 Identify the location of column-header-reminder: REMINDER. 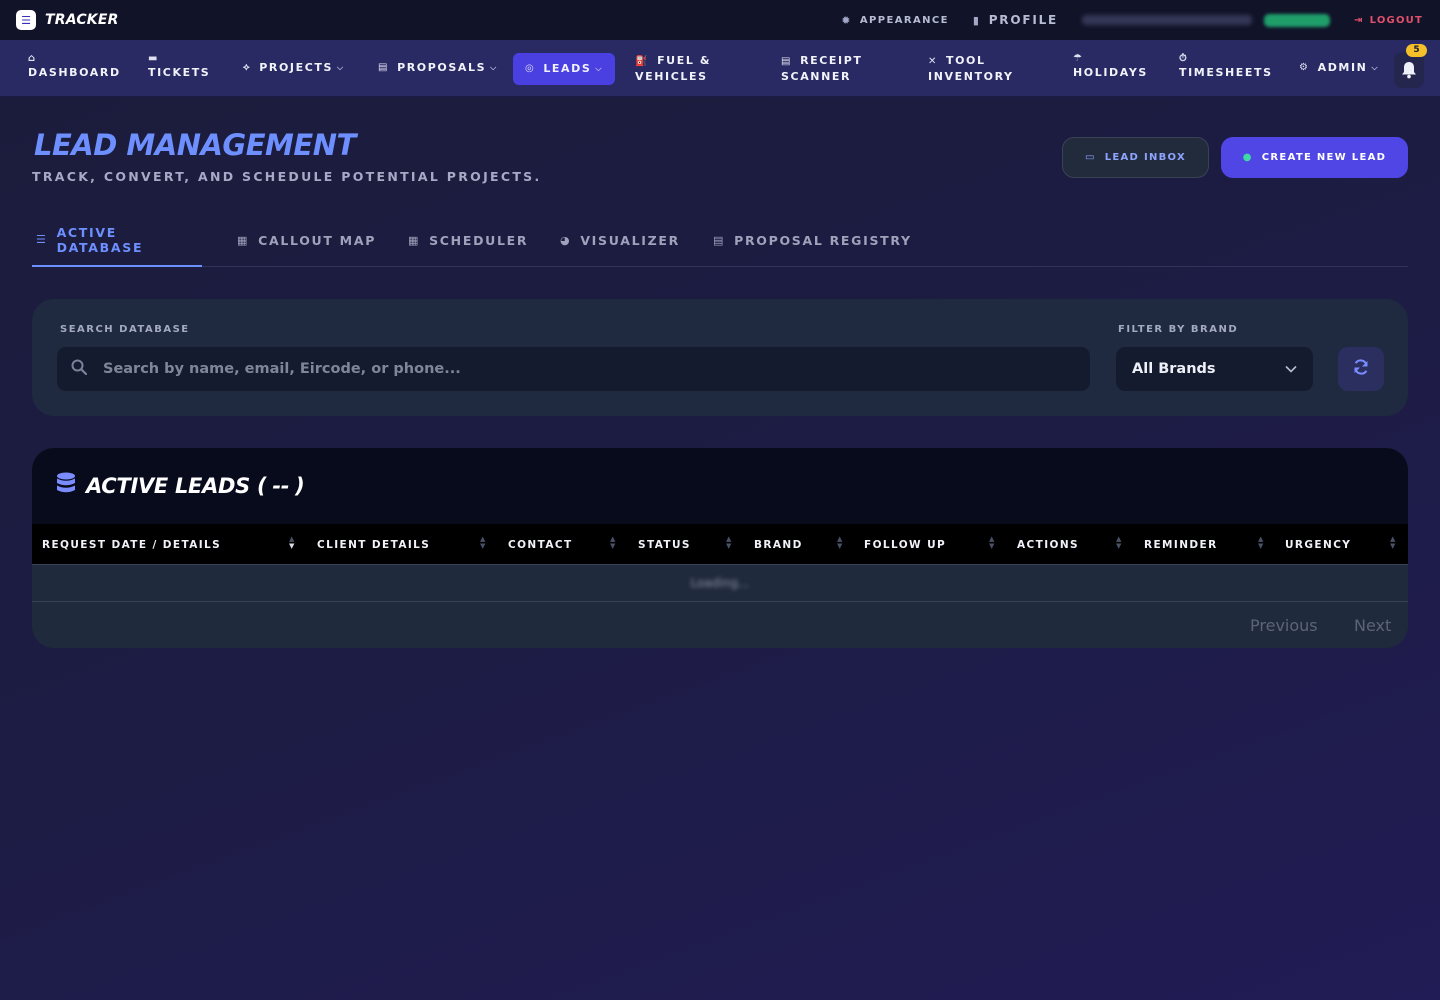
(1181, 544).